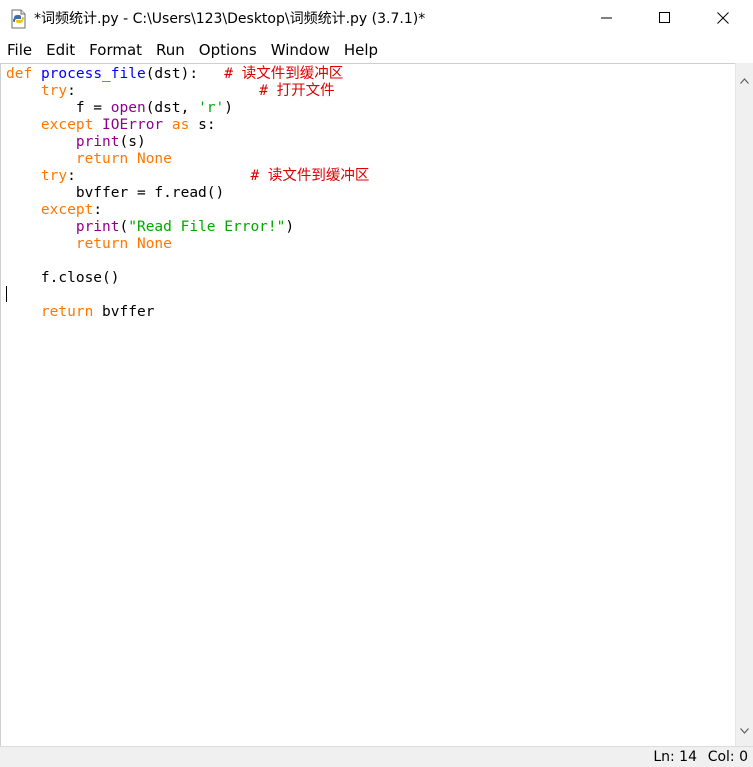  I want to click on code-line: f.close(), so click(187, 278).